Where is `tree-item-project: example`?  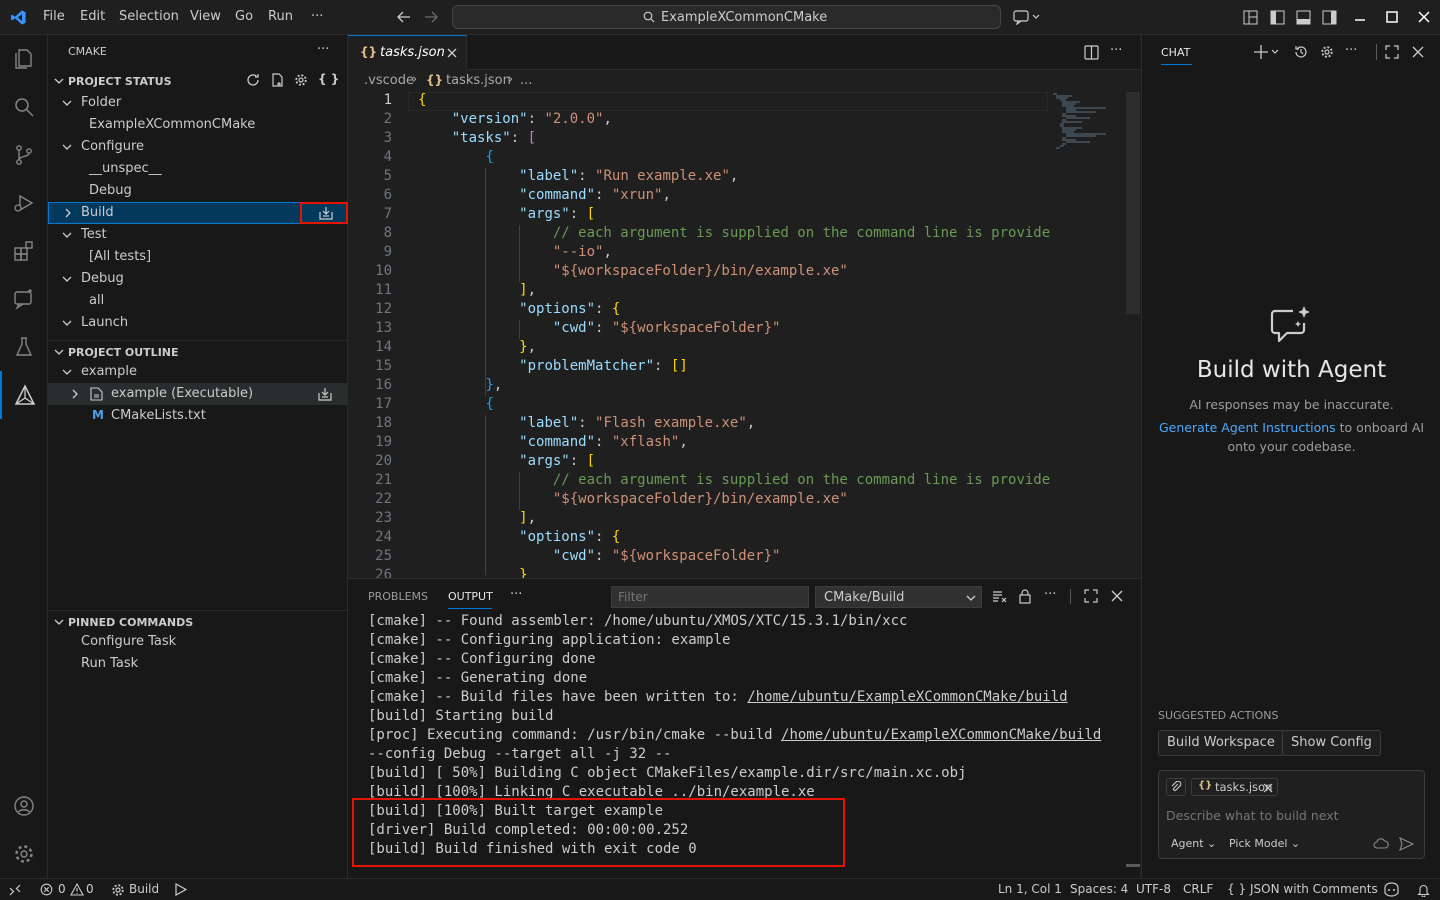
tree-item-project: example is located at coordinates (198, 372).